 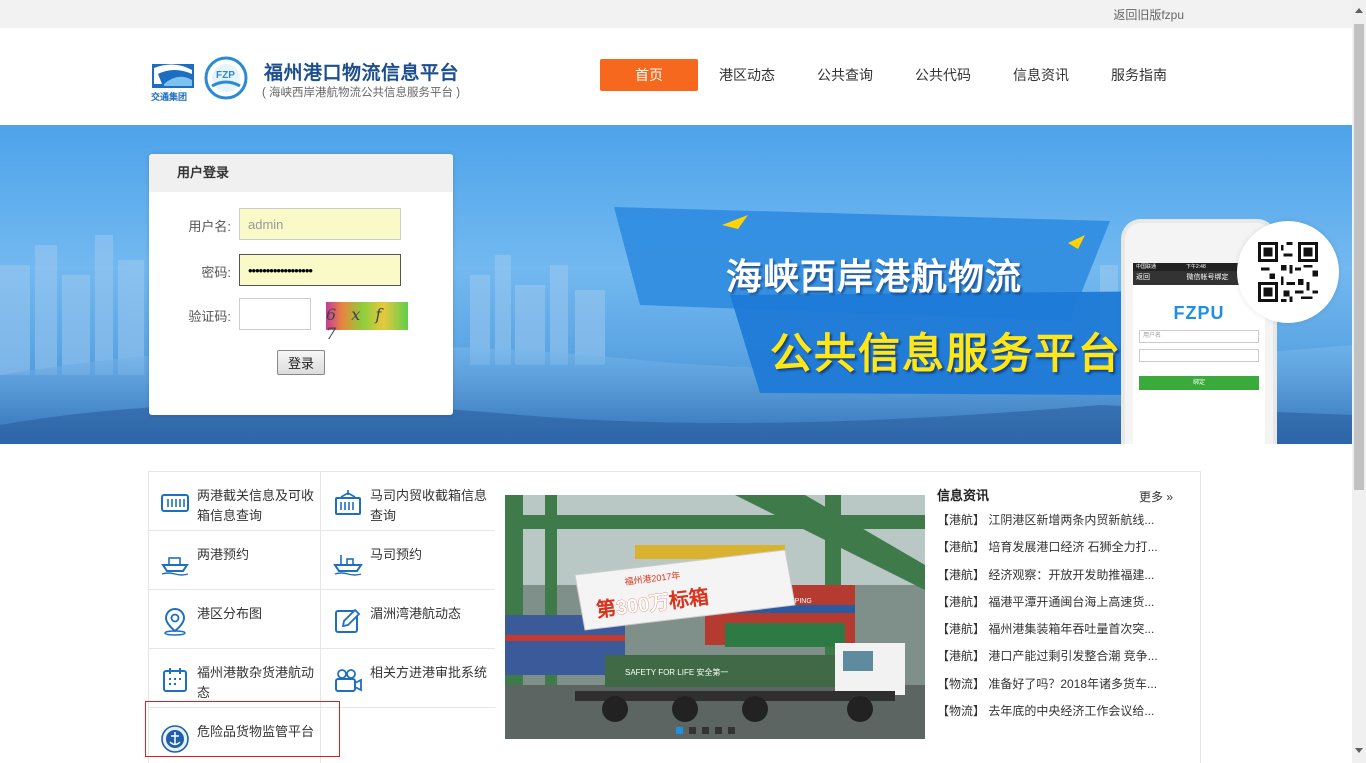 I want to click on main-nav: 首页 港区动态 公共查询 公共代码 信息资讯 服务指南, so click(x=894, y=75).